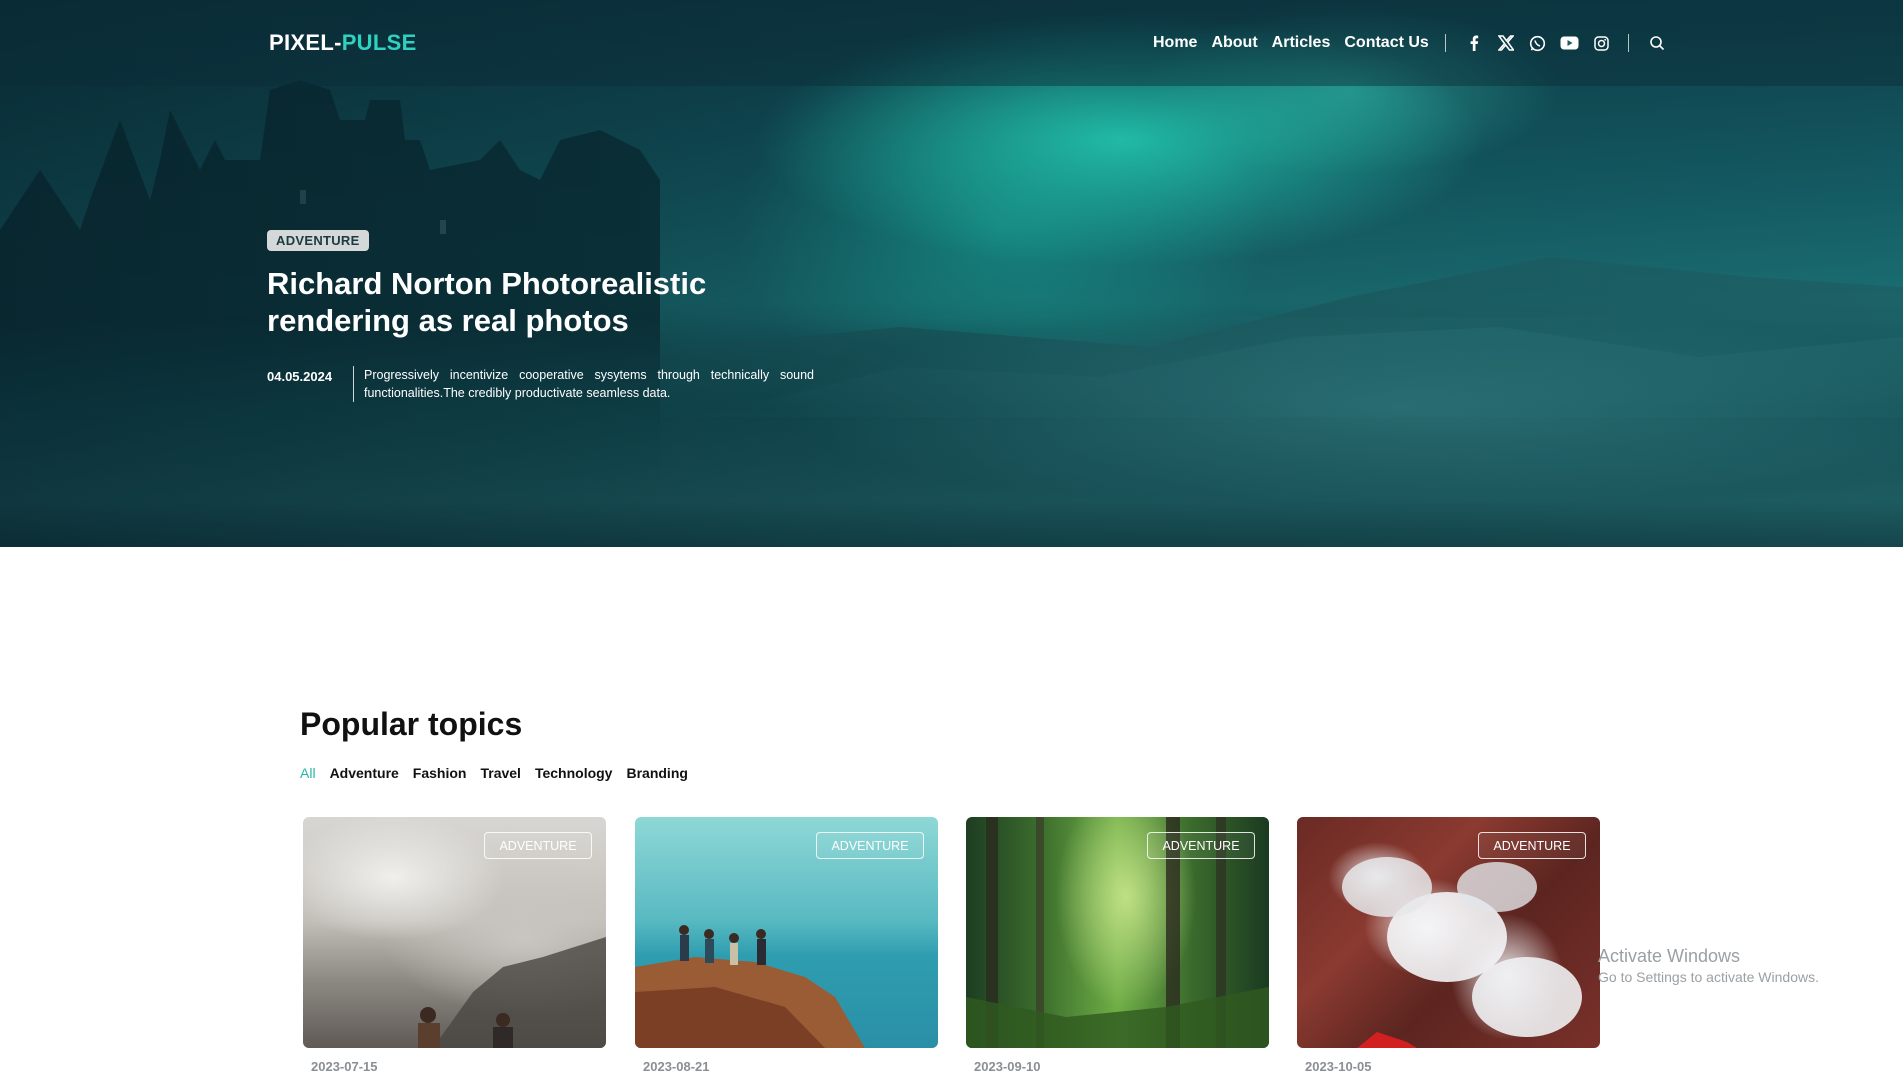  I want to click on youtube-icon, so click(1570, 43).